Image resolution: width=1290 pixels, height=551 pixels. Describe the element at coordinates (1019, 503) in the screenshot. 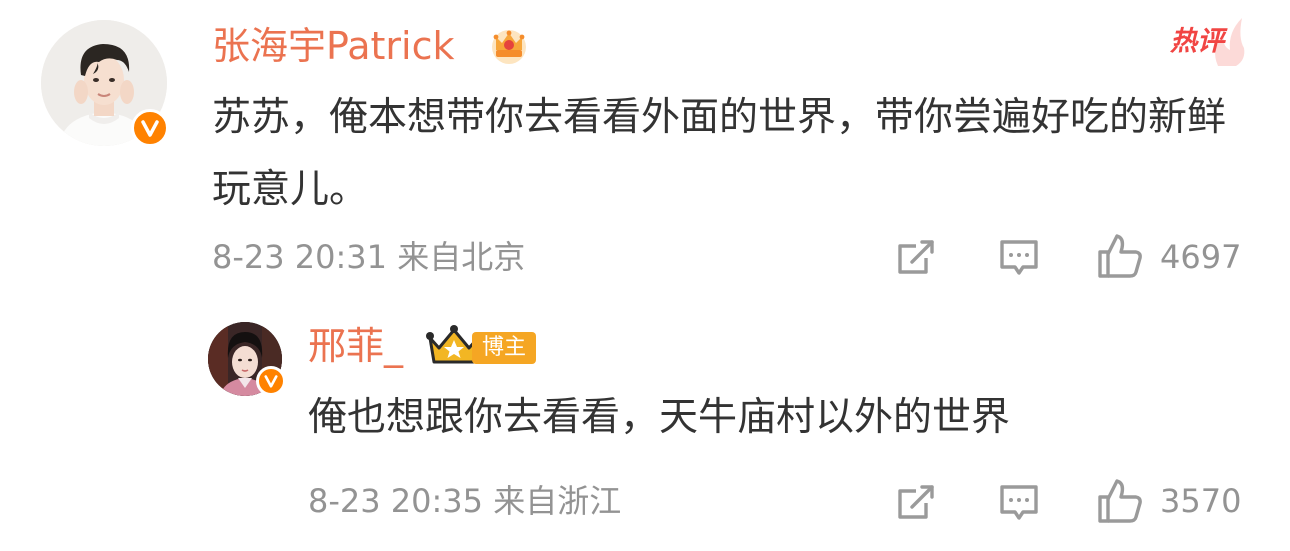

I see `reply-comment-icon` at that location.